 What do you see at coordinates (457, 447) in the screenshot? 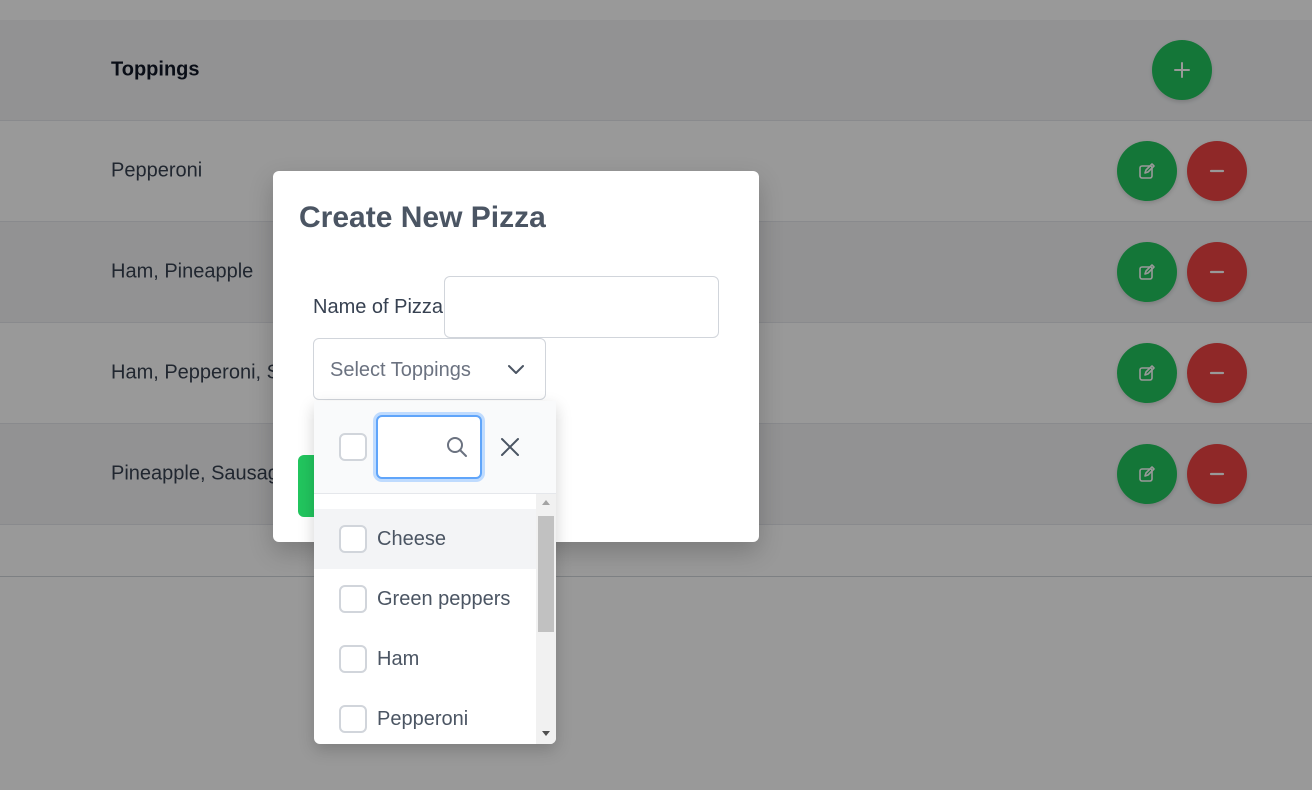
I see `search-icon` at bounding box center [457, 447].